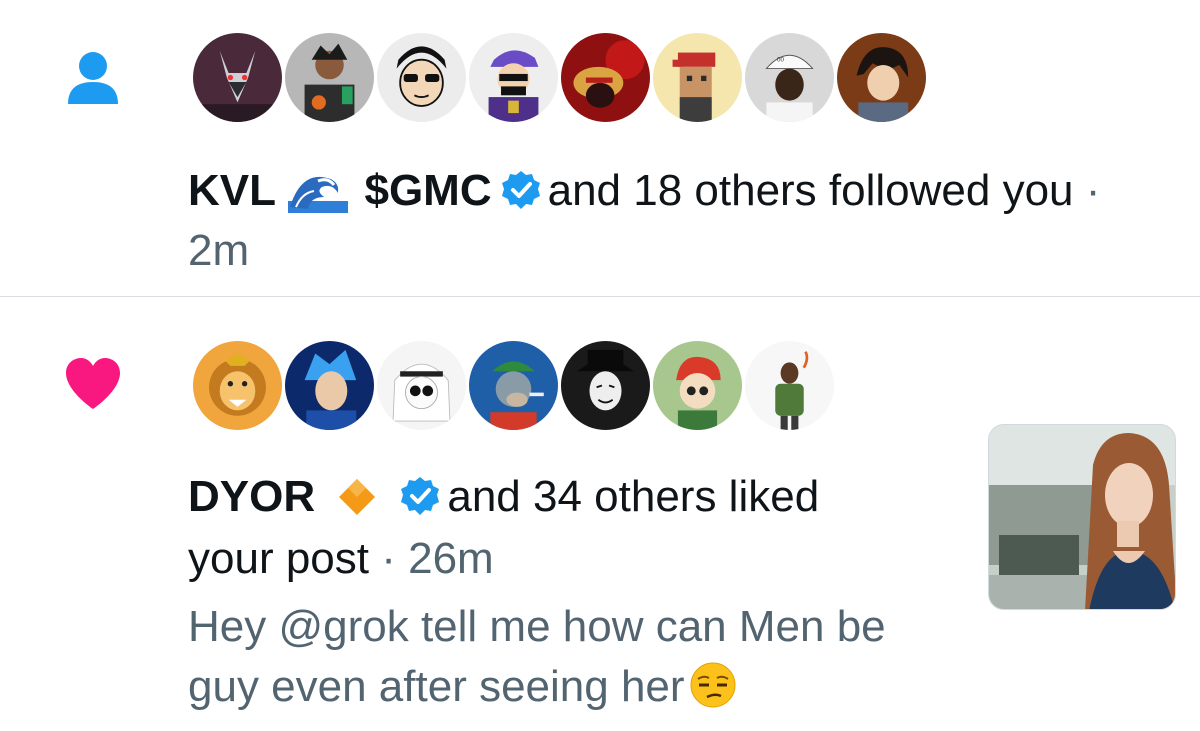  I want to click on timestamp: 26m, so click(451, 558).